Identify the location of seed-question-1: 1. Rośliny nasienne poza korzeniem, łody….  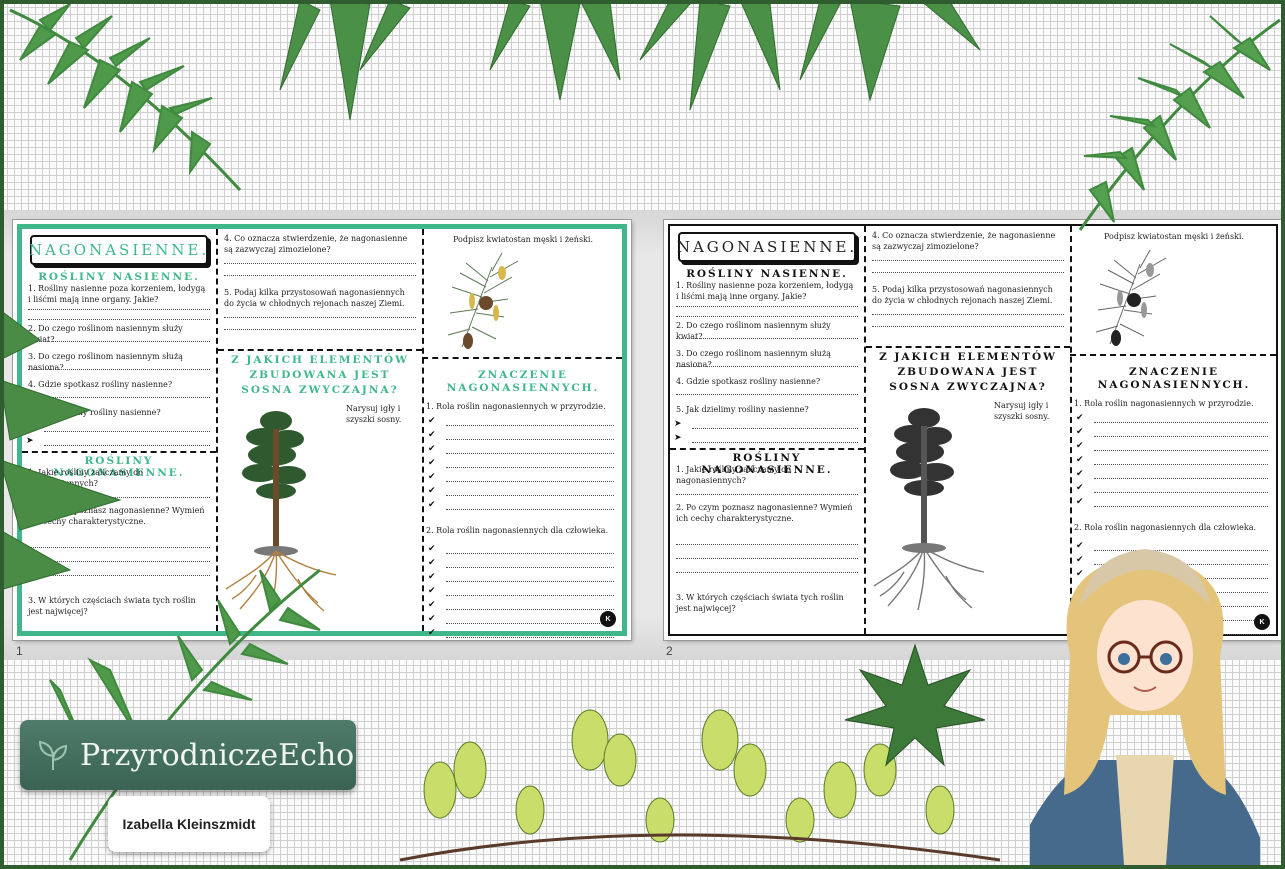
(765, 291).